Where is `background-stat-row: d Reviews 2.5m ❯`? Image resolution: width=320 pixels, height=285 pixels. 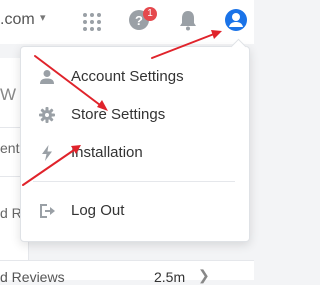 background-stat-row: d Reviews 2.5m ❯ is located at coordinates (127, 272).